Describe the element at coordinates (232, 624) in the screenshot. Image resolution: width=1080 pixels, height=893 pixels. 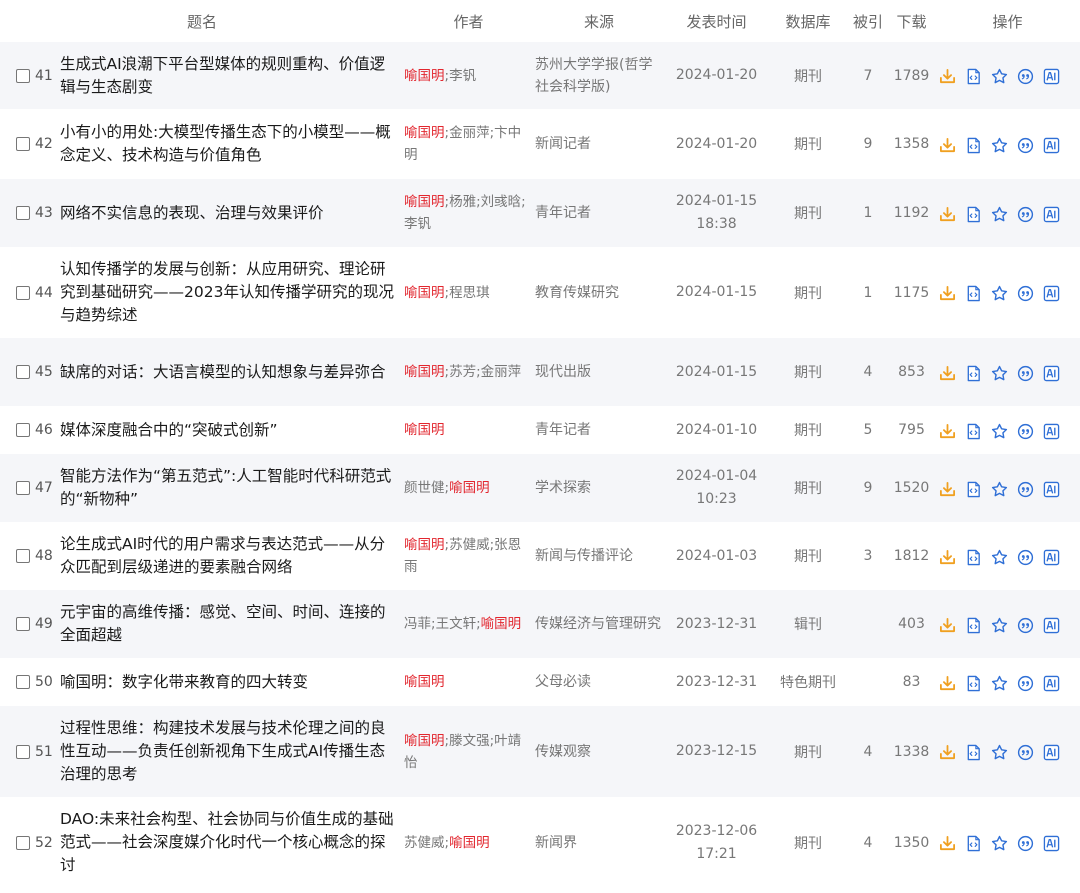
I see `article-title-link: 元宇宙的高维传播：感觉、空间、时间、连接的全面超越` at that location.